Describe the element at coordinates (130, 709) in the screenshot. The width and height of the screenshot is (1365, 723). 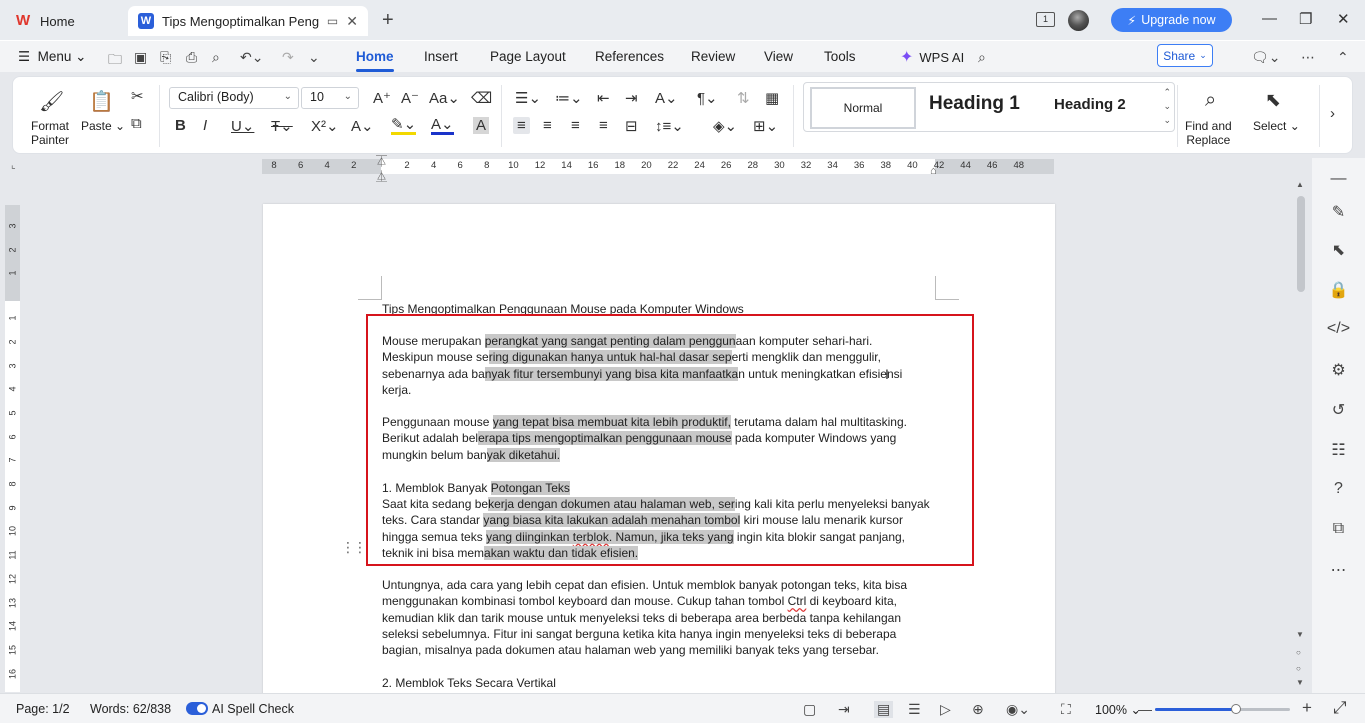
I see `word-count: Words: 62/838` at that location.